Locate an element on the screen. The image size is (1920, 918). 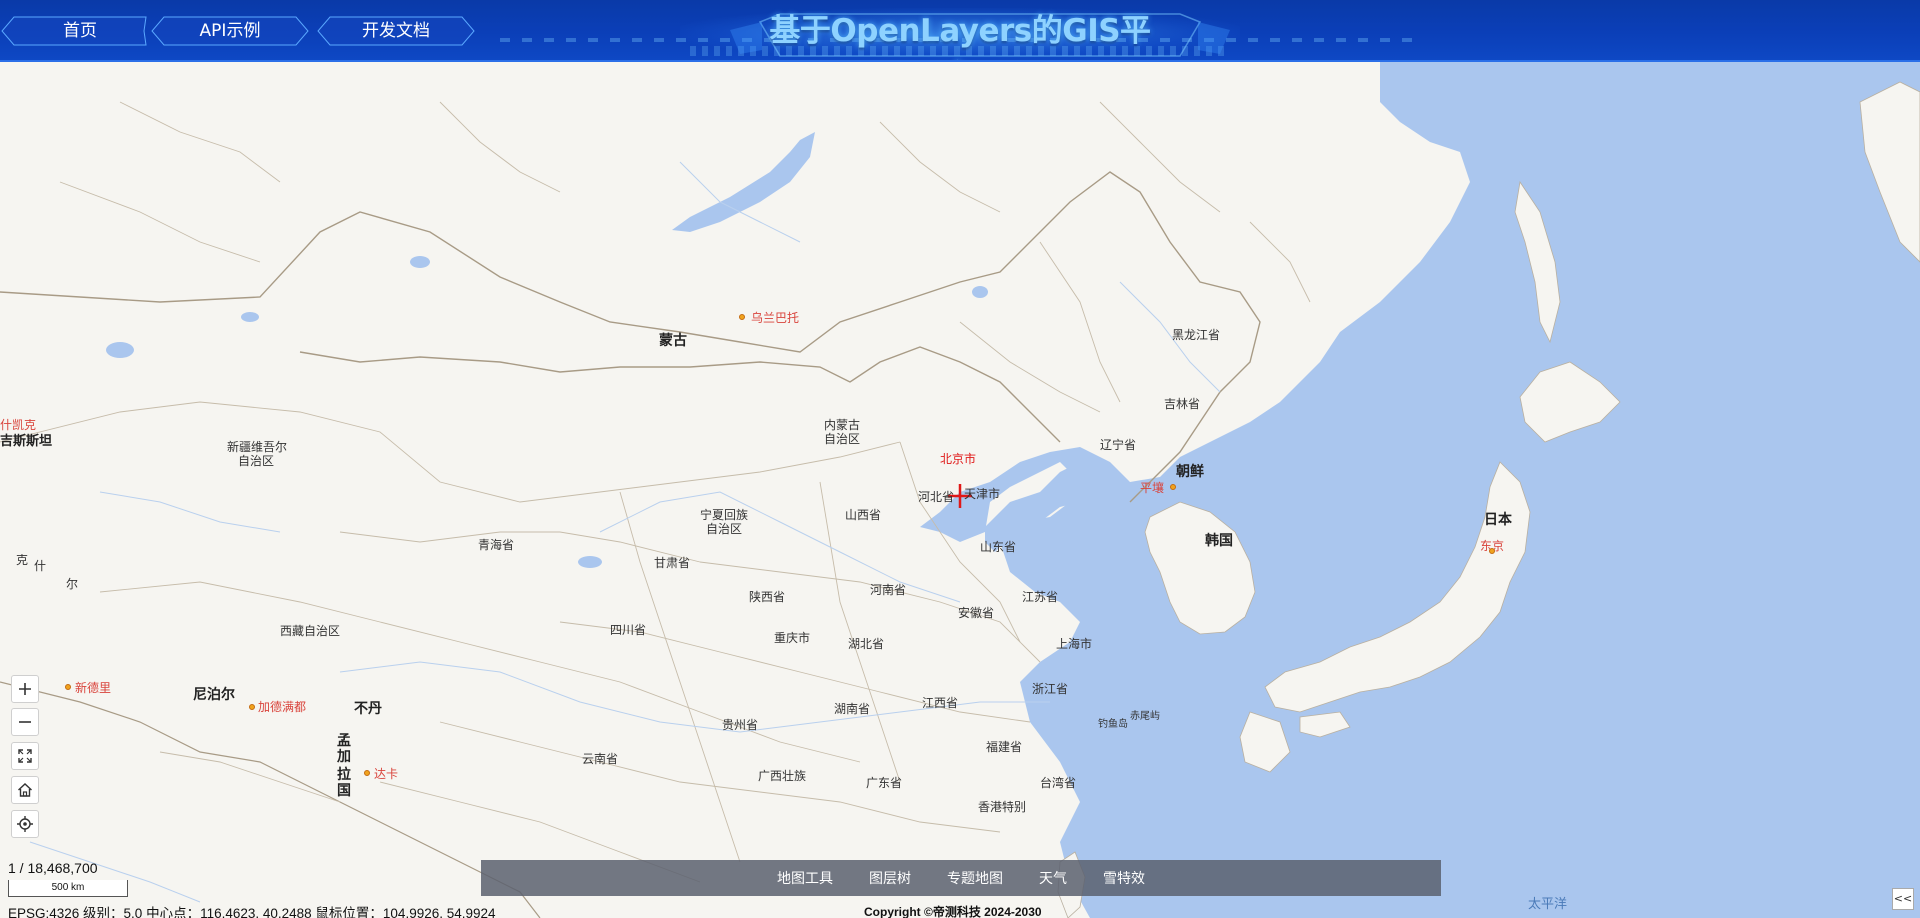
nav-home-button: 首页 is located at coordinates (80, 31).